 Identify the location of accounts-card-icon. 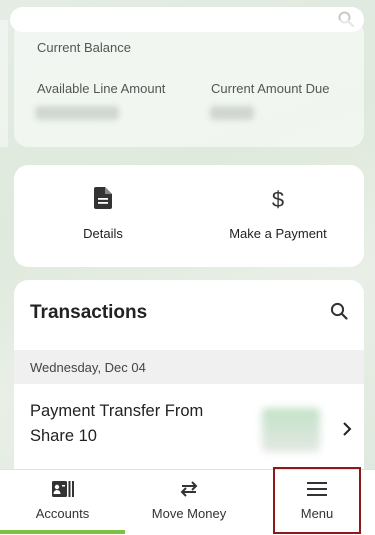
(62, 491).